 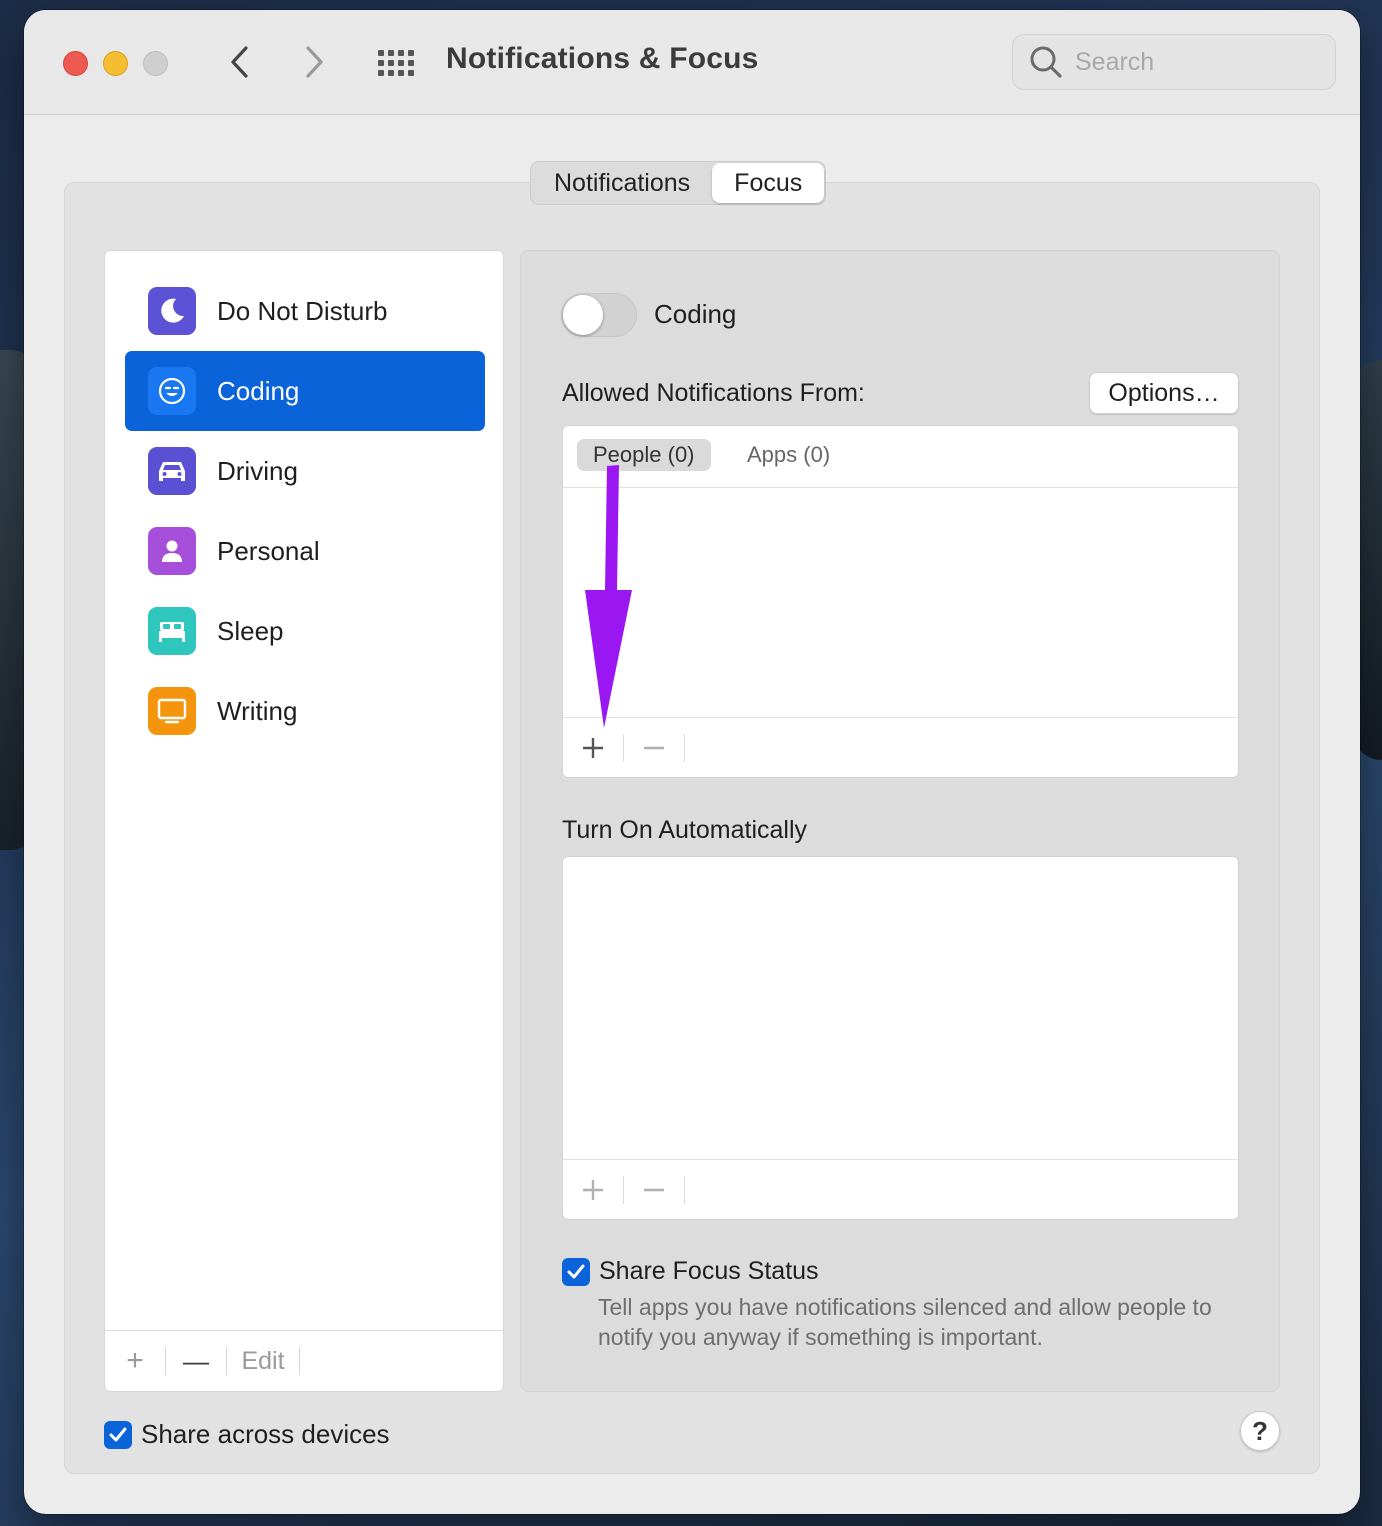 I want to click on allowed-notifications-list: People (0) Apps (0), so click(x=900, y=601).